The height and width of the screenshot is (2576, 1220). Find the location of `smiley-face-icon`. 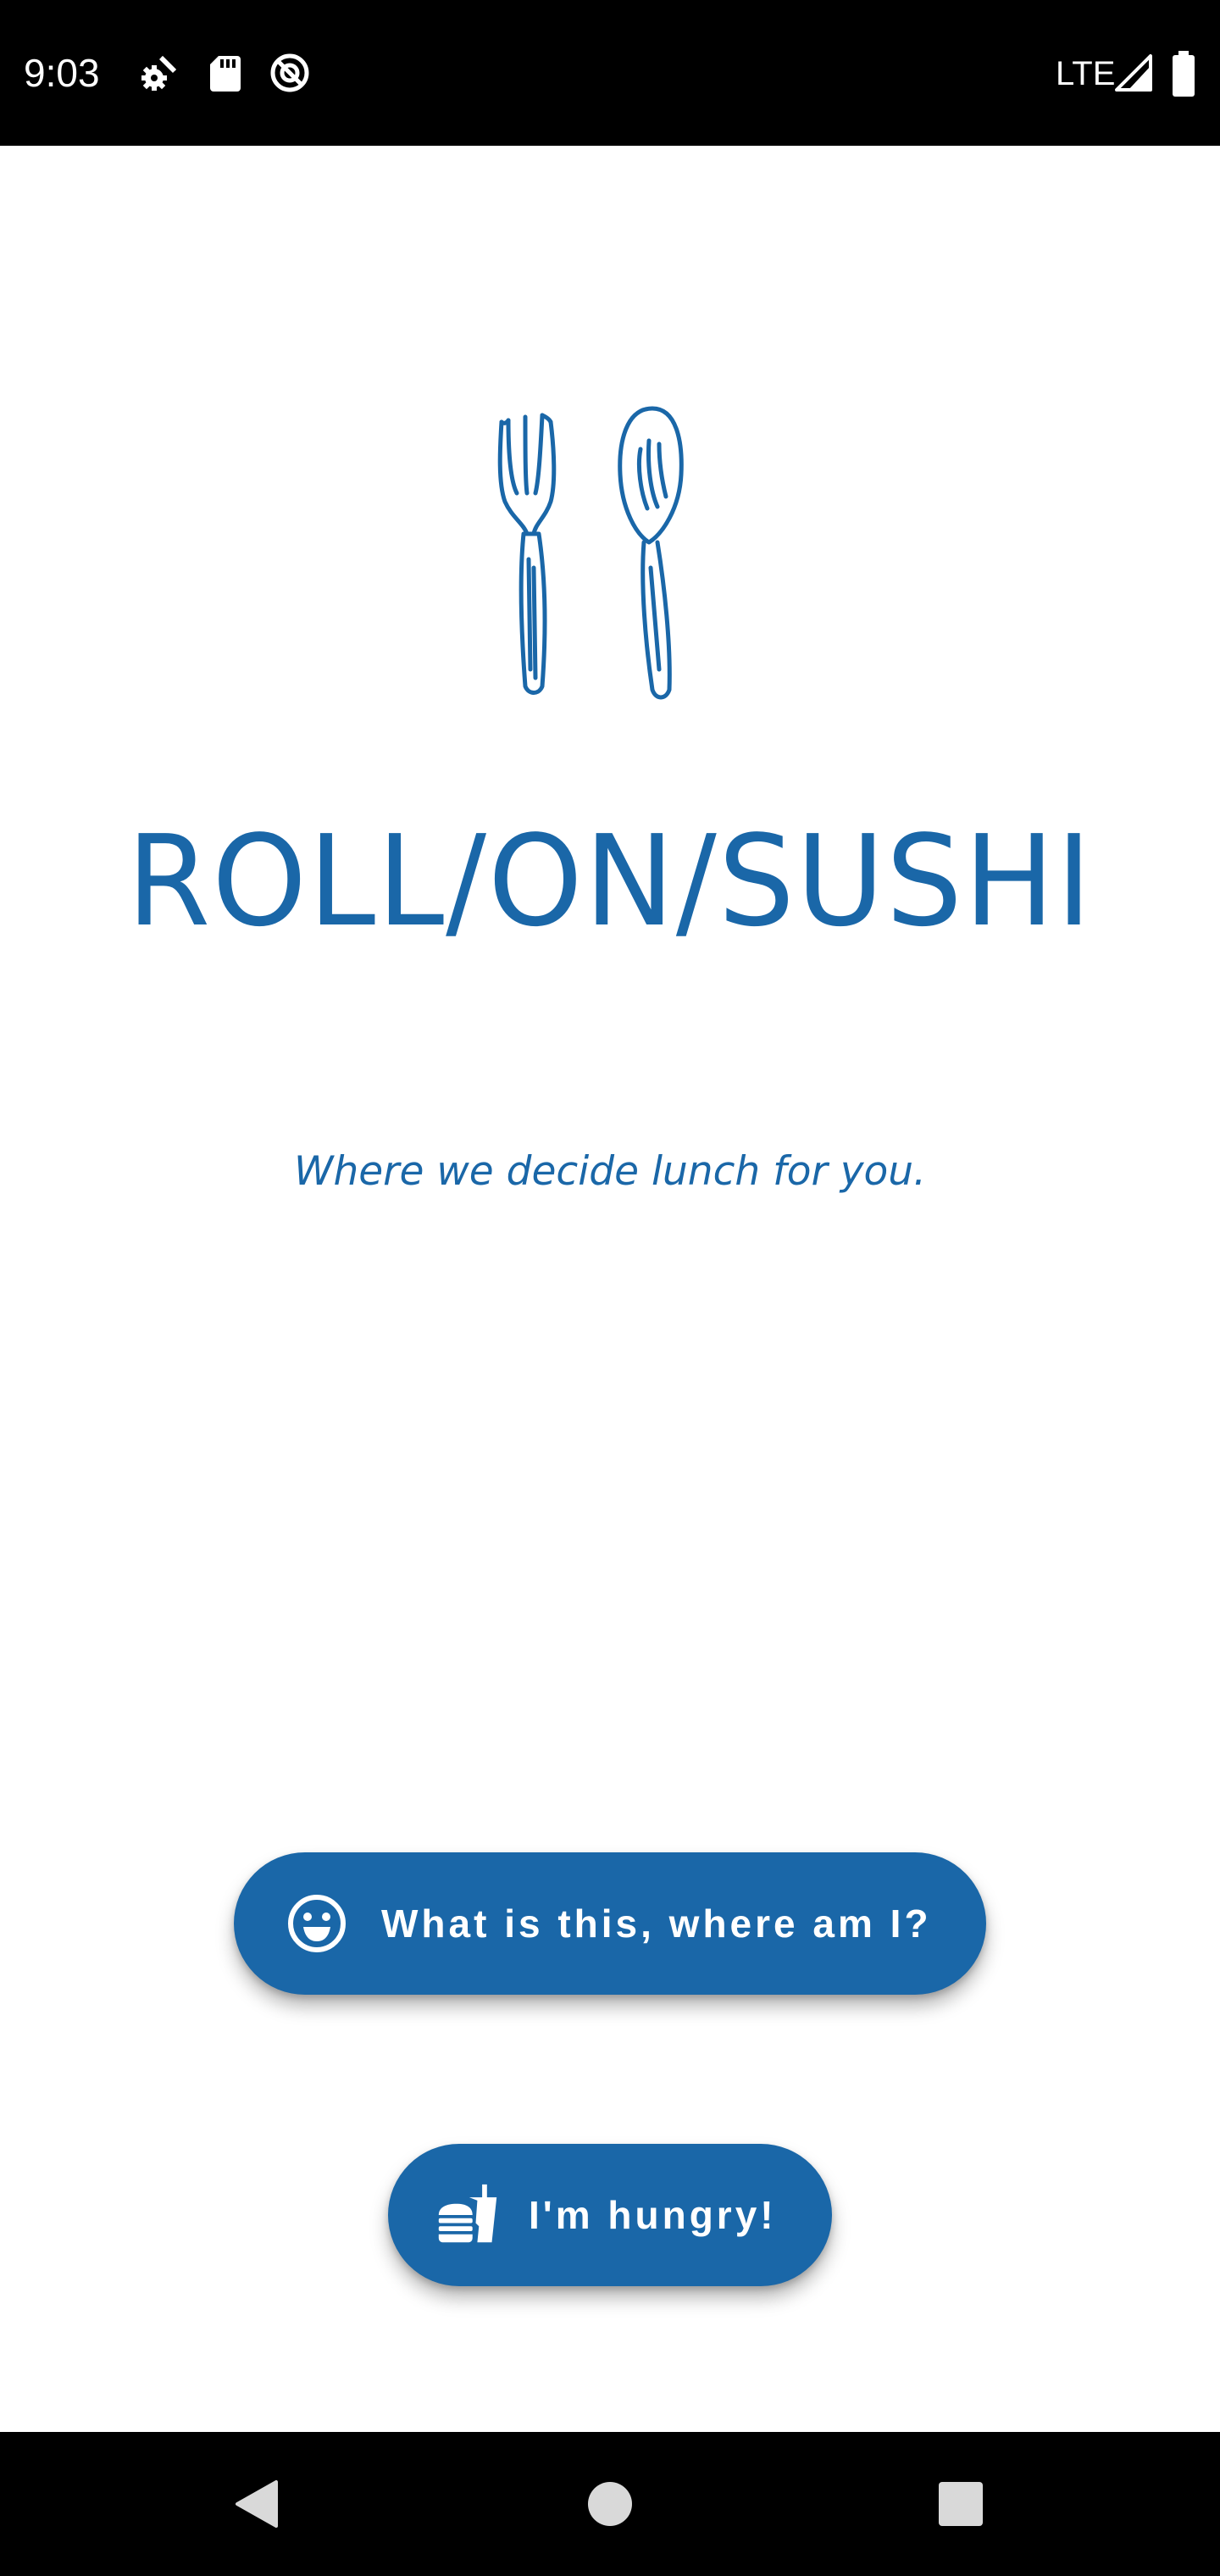

smiley-face-icon is located at coordinates (317, 1923).